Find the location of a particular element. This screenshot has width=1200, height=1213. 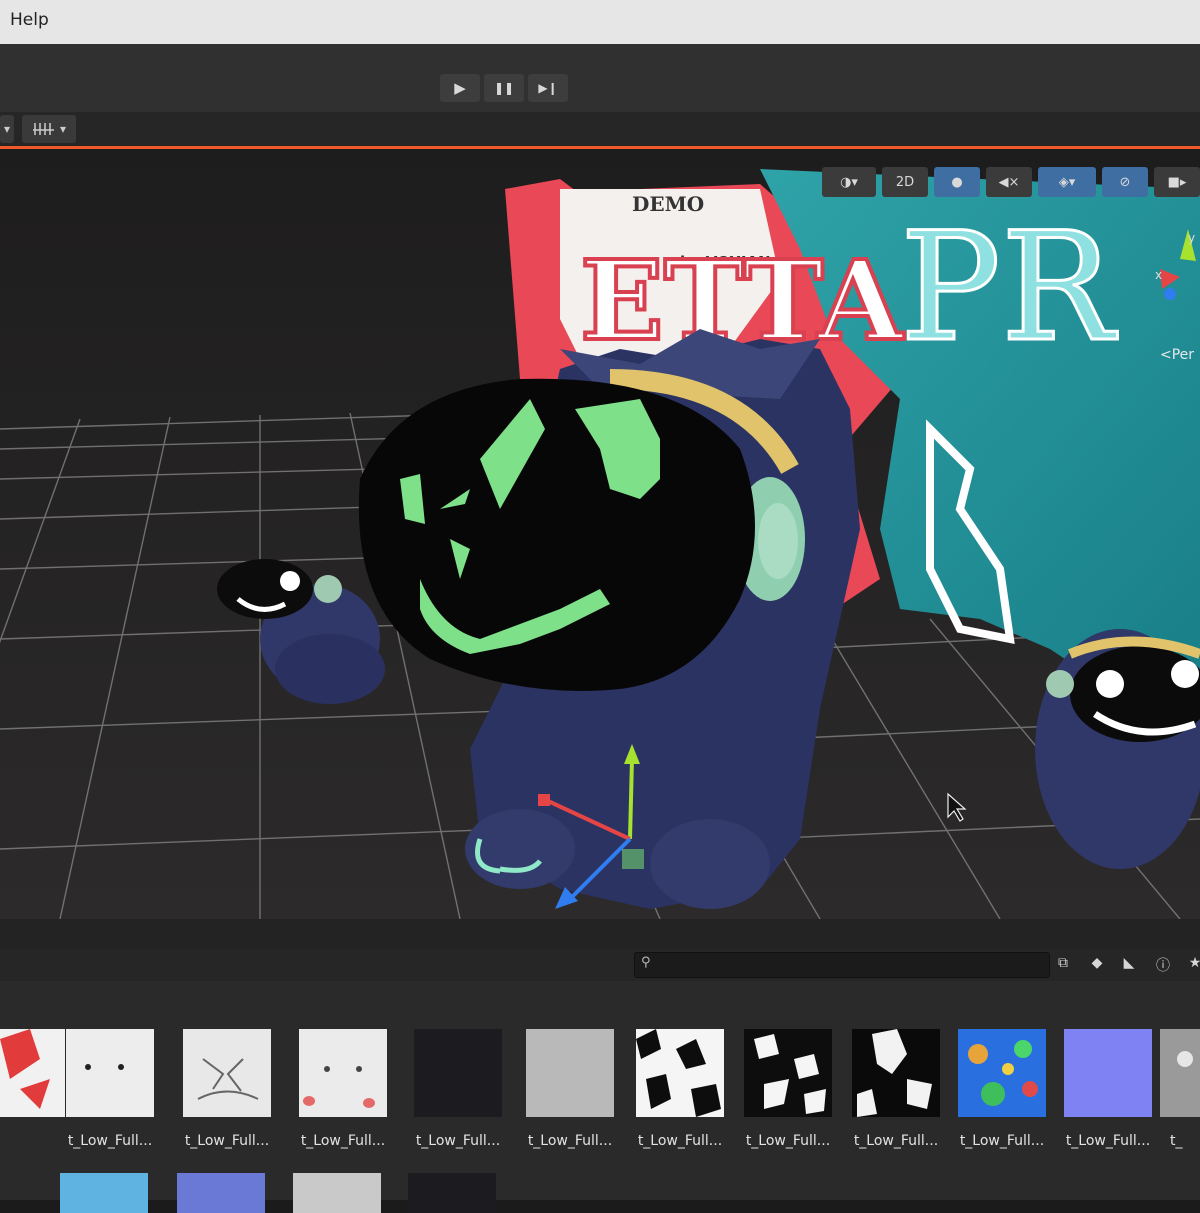

search-input: ⚲ is located at coordinates (842, 965).